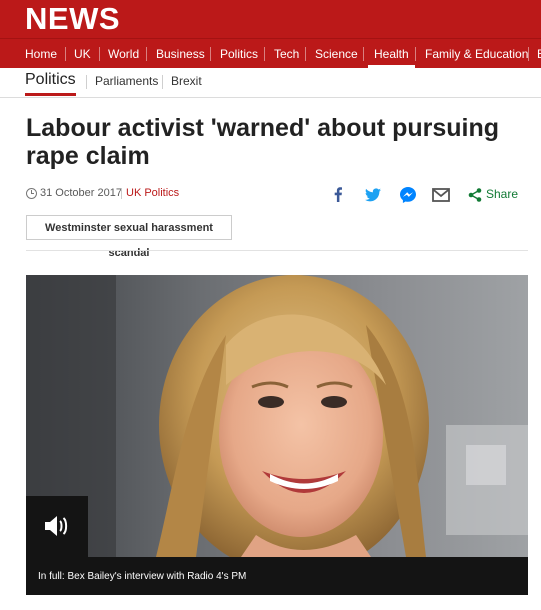 This screenshot has width=541, height=610. I want to click on meta-divider, so click(121, 193).